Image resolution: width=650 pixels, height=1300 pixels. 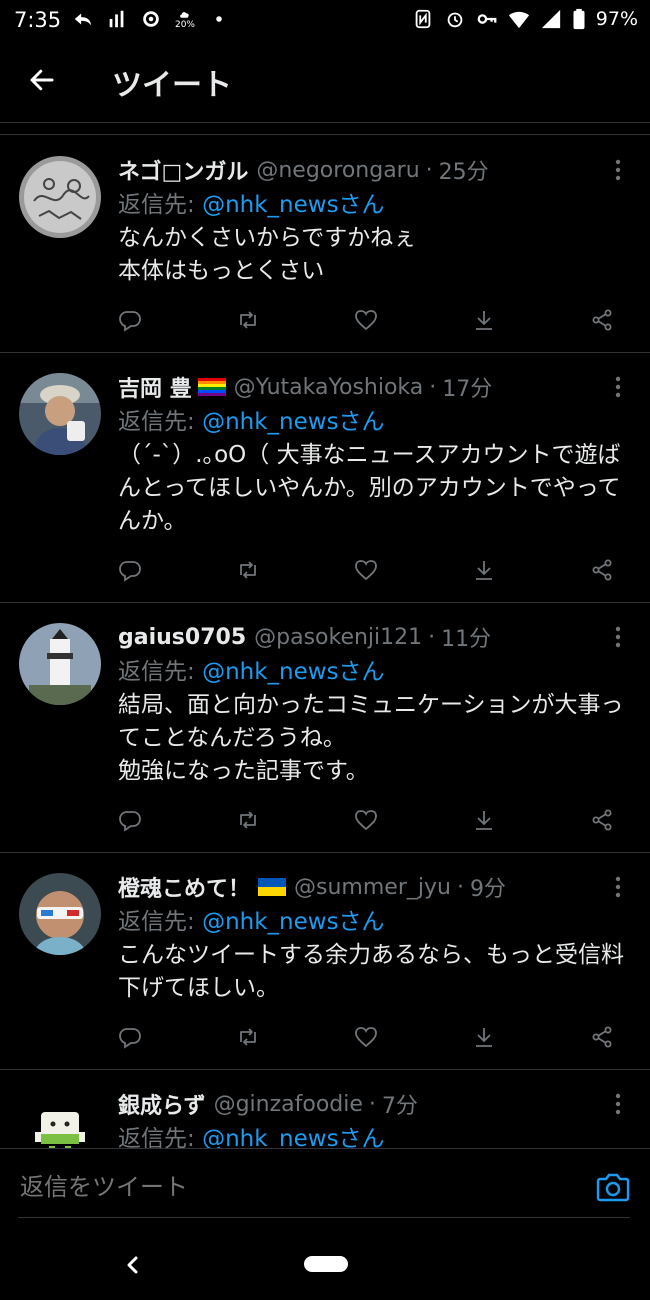 What do you see at coordinates (371, 971) in the screenshot?
I see `tweet-text: こんなツイートする余力あるなら、もっと受信料下げてほしい。` at bounding box center [371, 971].